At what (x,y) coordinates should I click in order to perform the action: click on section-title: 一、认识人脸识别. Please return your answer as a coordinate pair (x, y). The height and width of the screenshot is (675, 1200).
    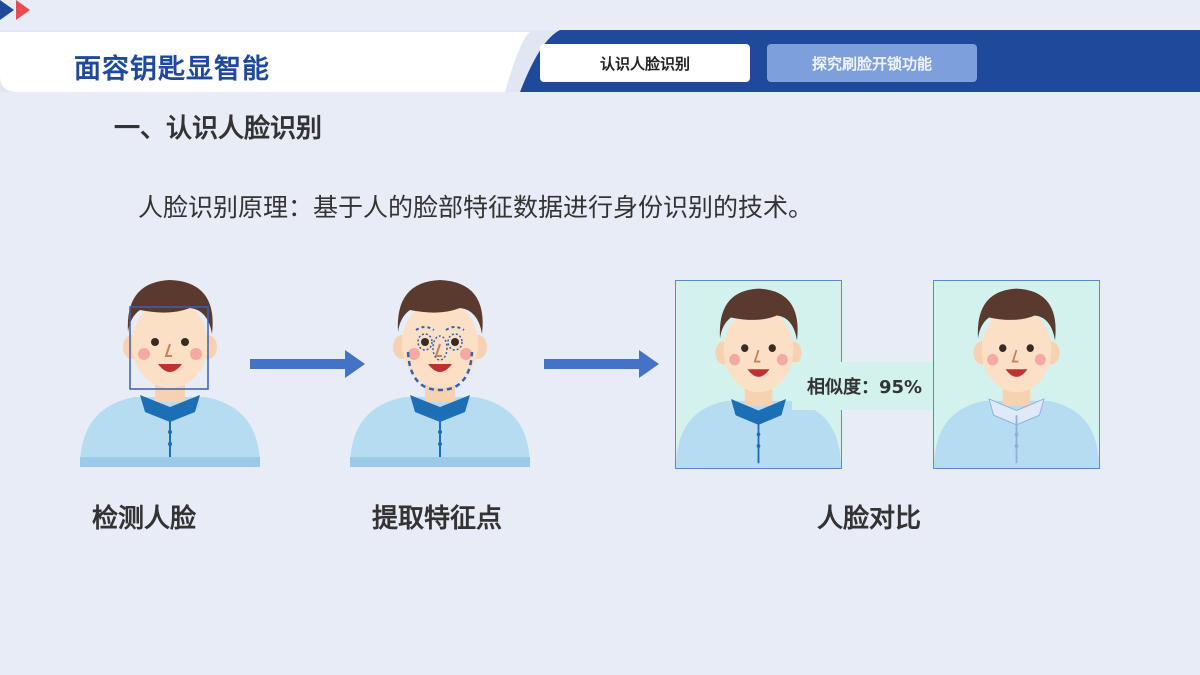
    Looking at the image, I should click on (218, 129).